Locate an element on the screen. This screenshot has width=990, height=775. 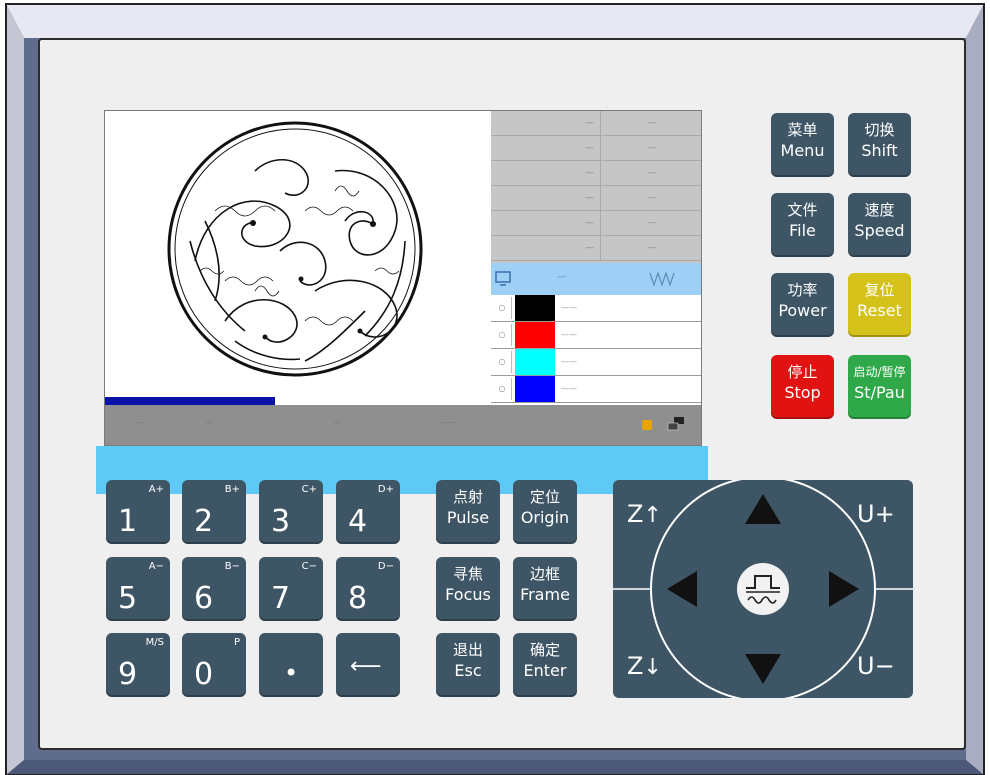
frame-button: 边框 Frame is located at coordinates (545, 589).